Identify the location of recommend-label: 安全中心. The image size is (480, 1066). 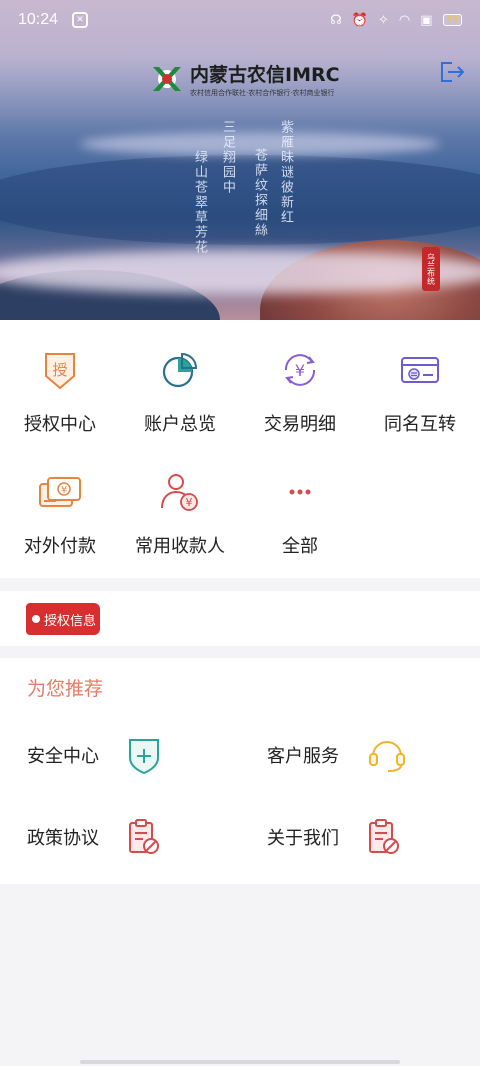
(63, 756).